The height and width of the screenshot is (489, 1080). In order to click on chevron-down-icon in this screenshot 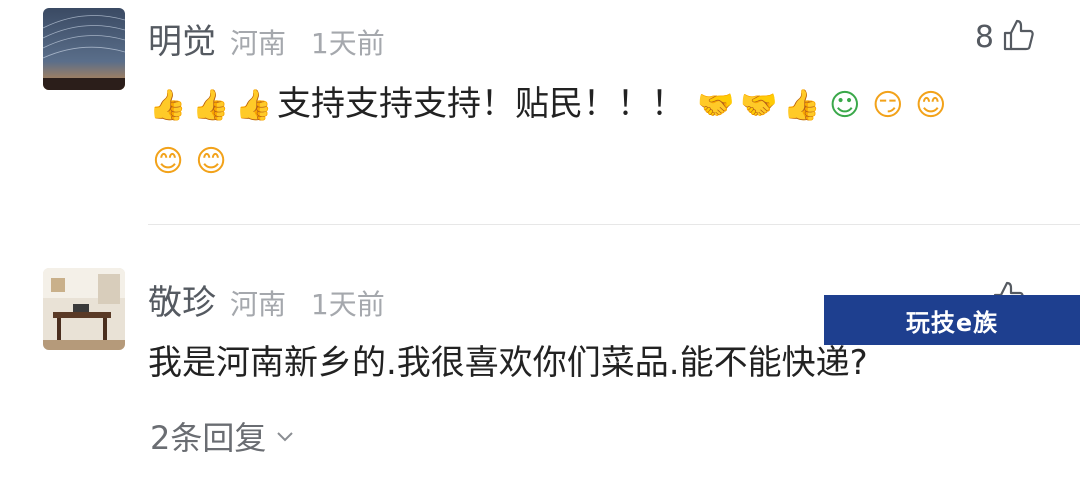, I will do `click(285, 436)`.